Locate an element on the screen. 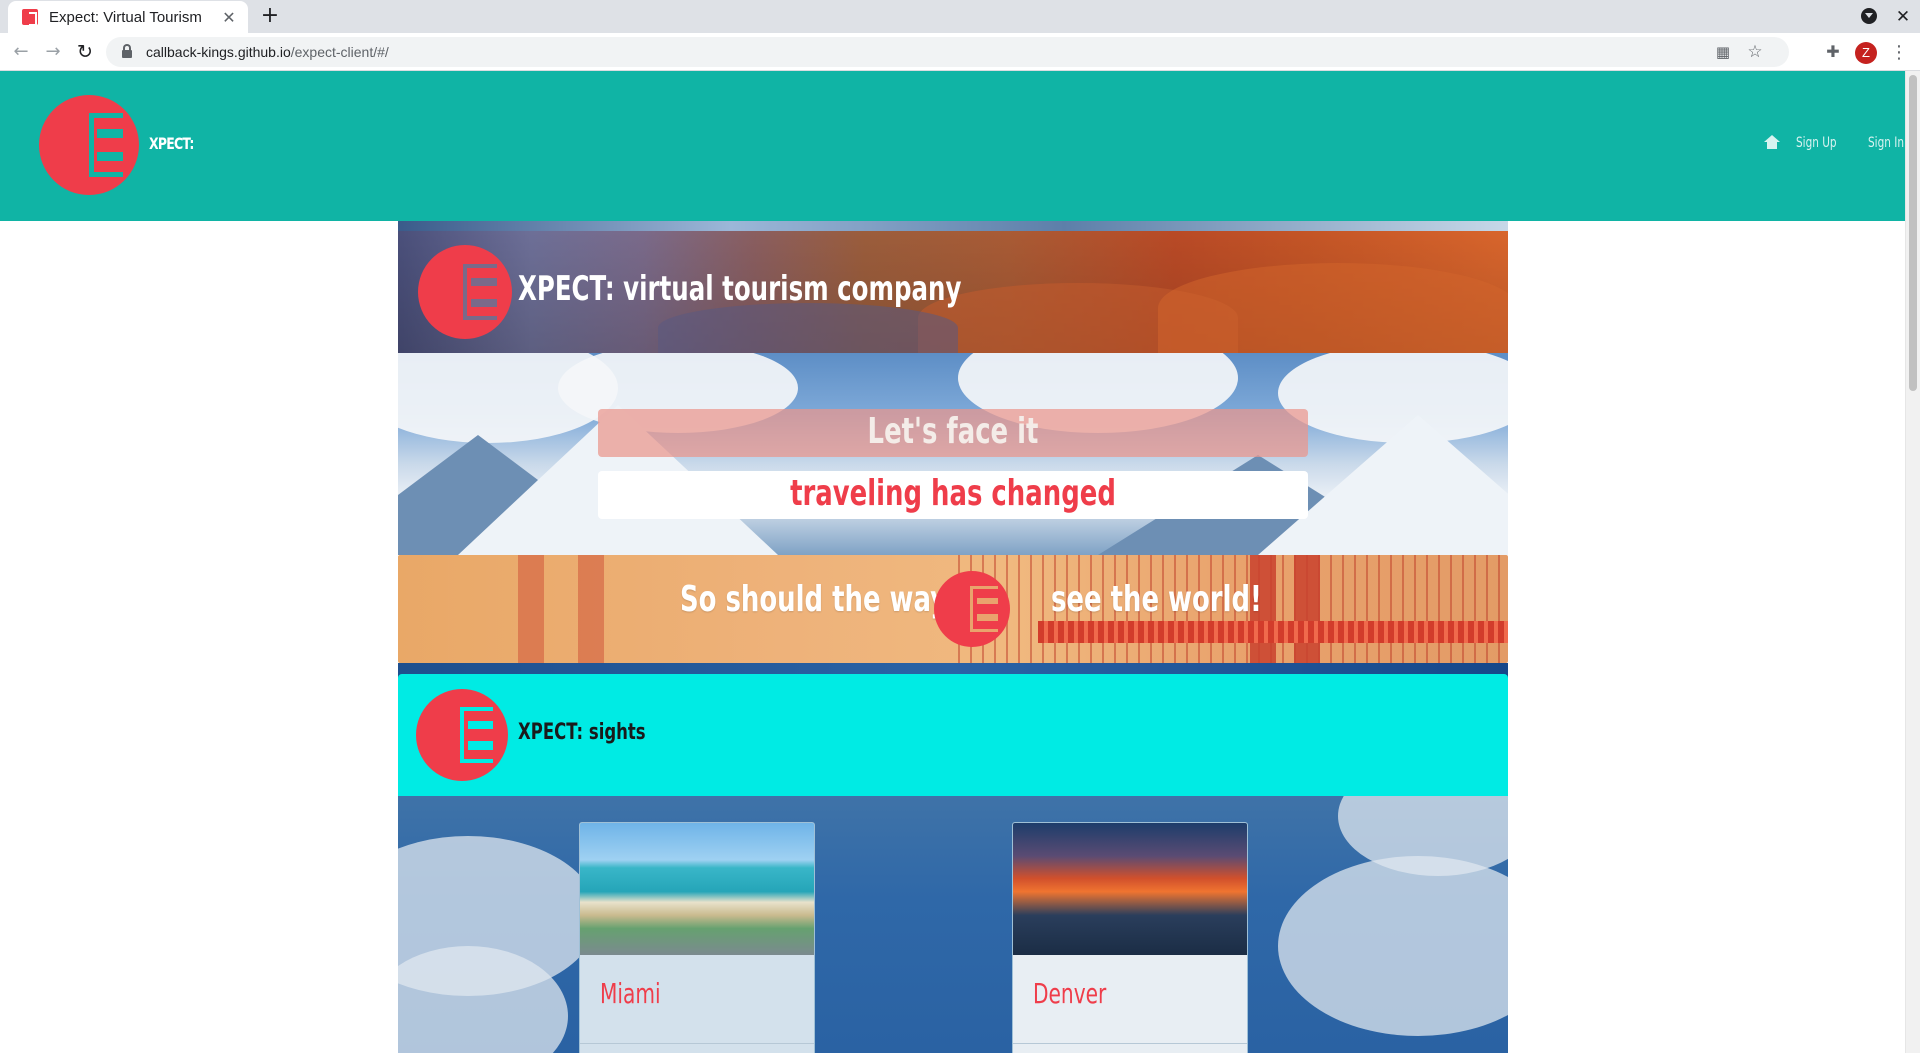  tab-close-icon: ✕ is located at coordinates (229, 17).